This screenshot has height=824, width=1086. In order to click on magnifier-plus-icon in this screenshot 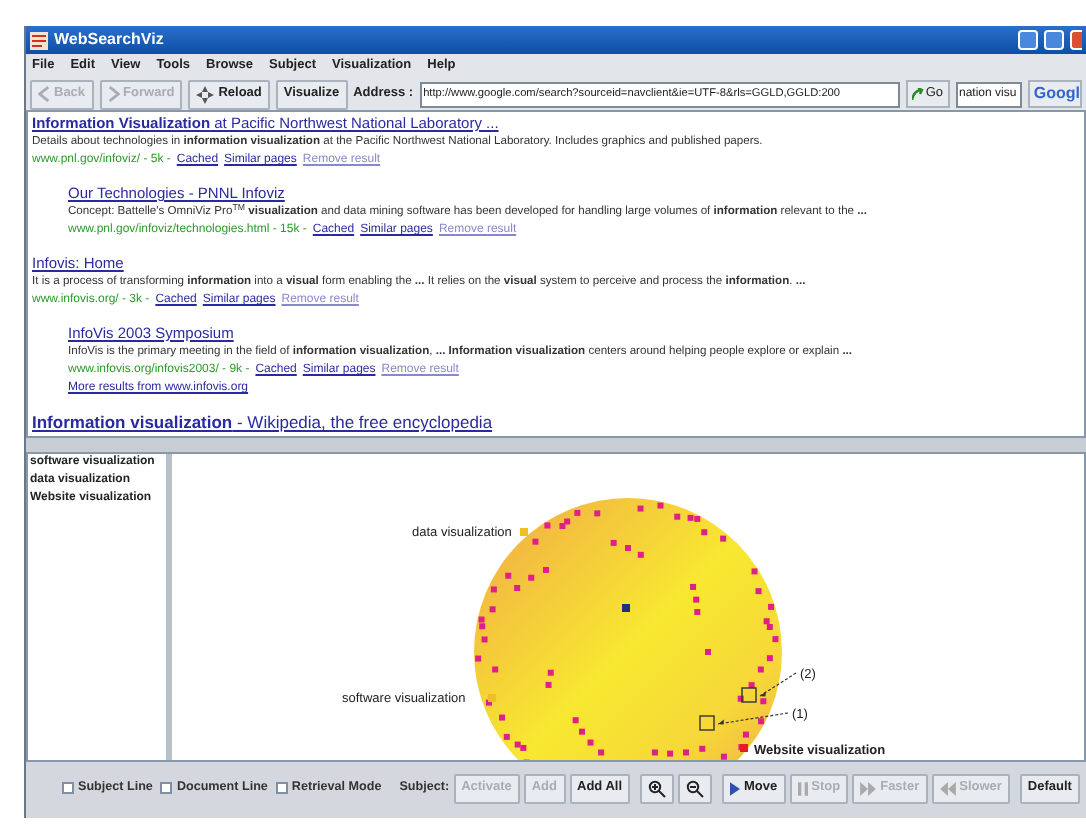, I will do `click(657, 788)`.